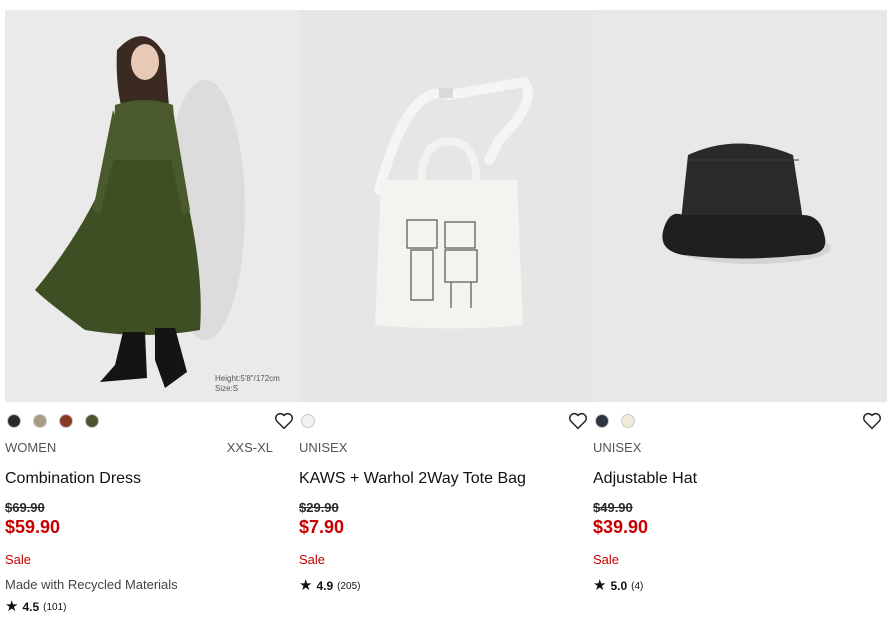 Image resolution: width=894 pixels, height=626 pixels. Describe the element at coordinates (25, 507) in the screenshot. I see `original-price: $69.90` at that location.